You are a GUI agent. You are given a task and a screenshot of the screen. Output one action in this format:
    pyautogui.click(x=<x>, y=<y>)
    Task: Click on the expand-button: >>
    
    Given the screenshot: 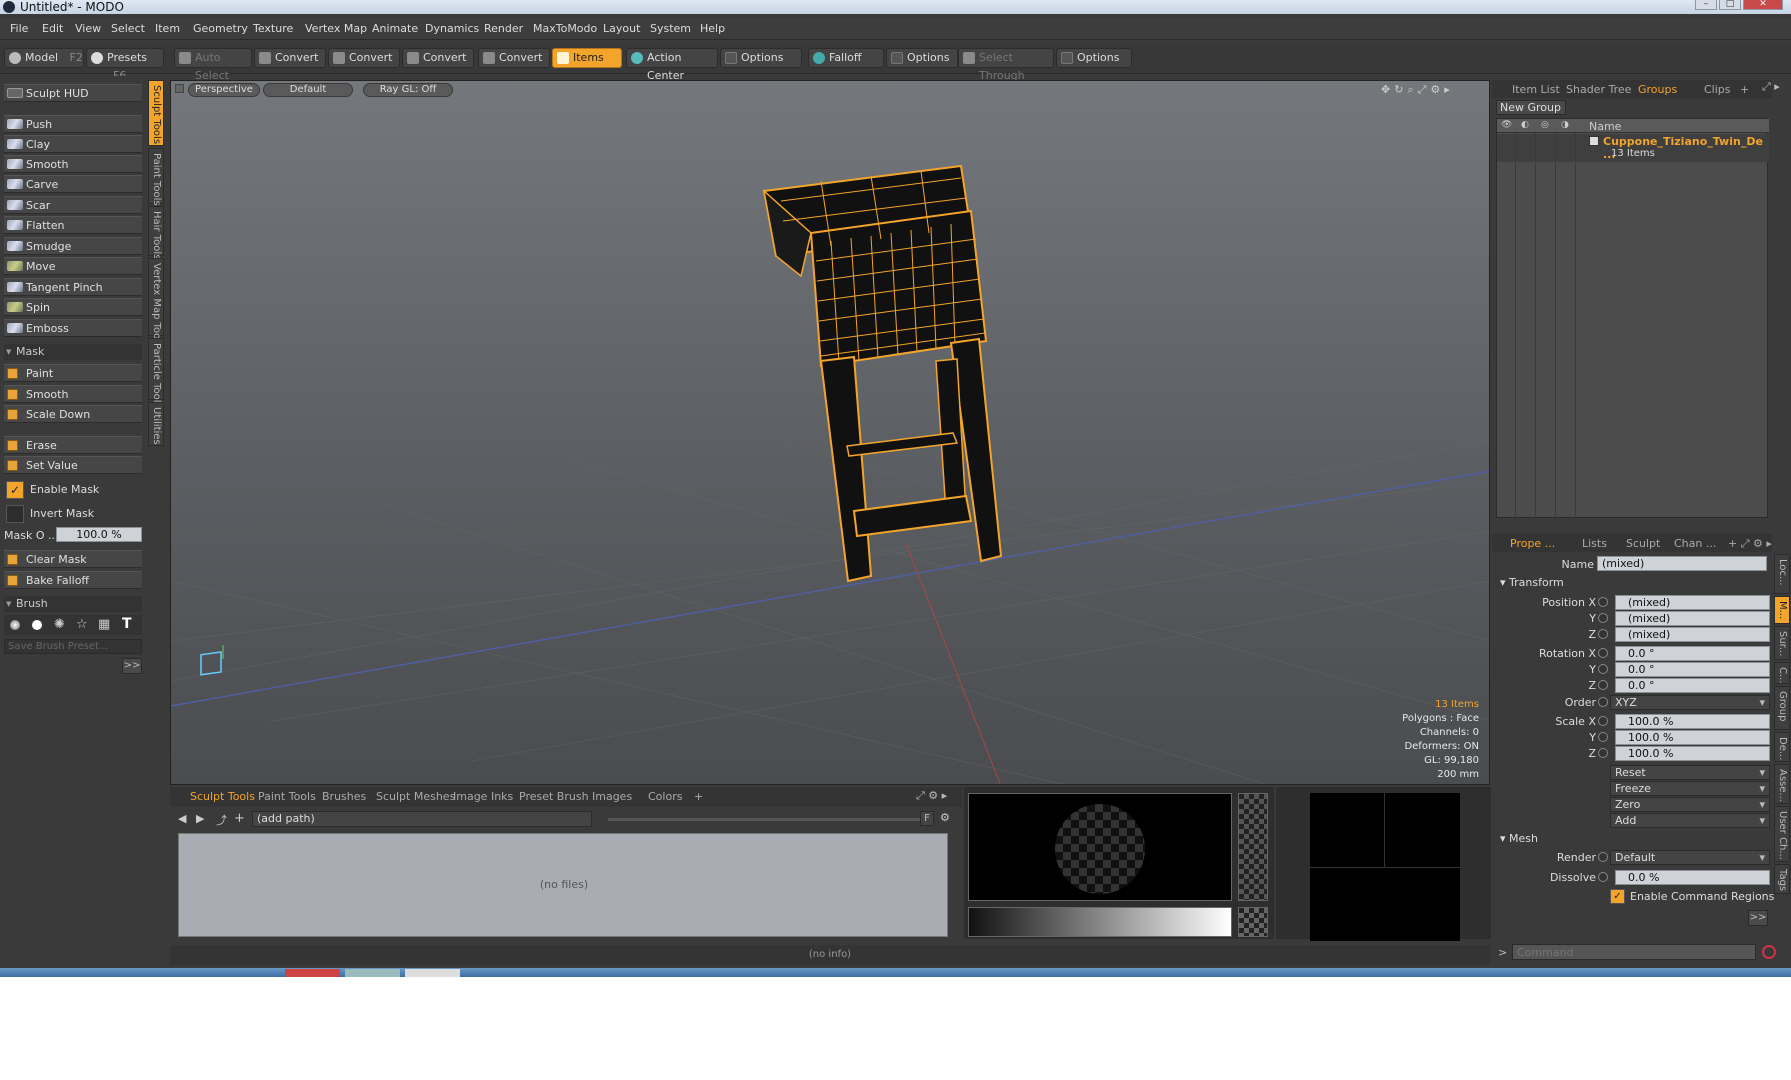 What is the action you would take?
    pyautogui.click(x=132, y=666)
    